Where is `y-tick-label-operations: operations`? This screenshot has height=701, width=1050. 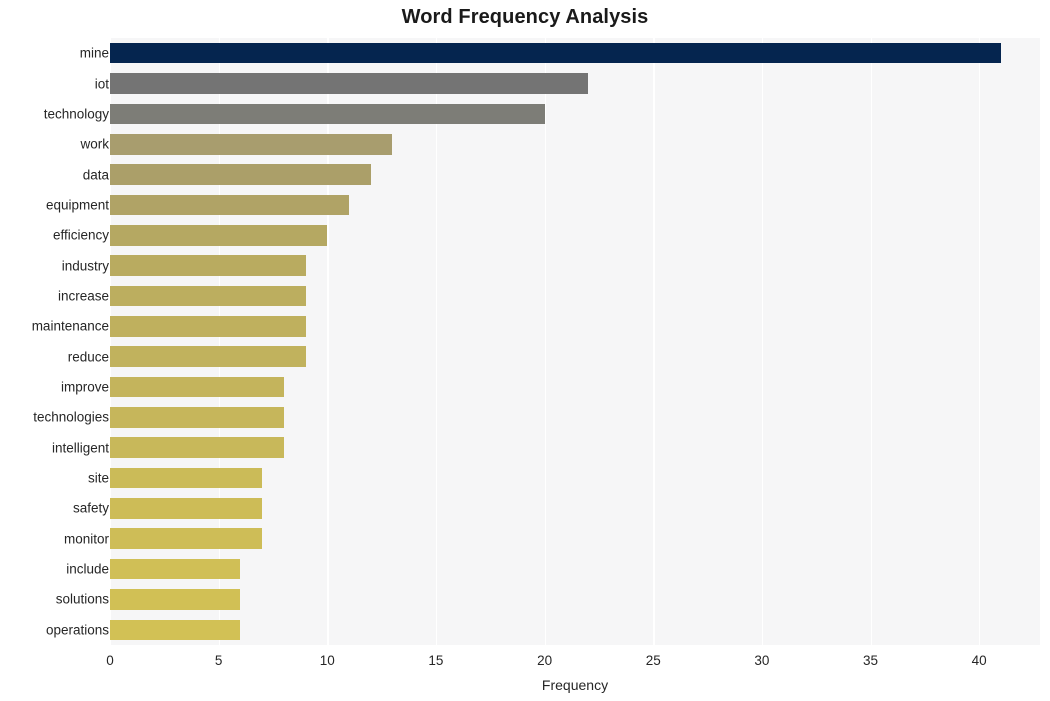 y-tick-label-operations: operations is located at coordinates (77, 630).